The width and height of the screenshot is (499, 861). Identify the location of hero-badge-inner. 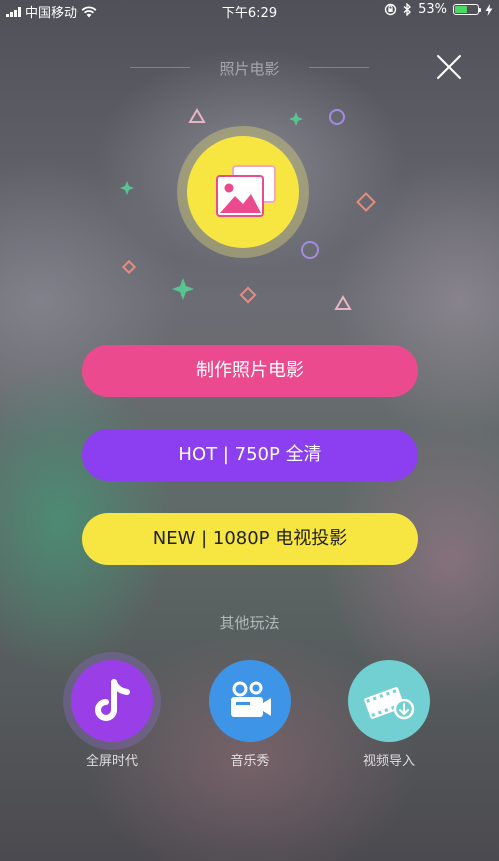
(243, 192).